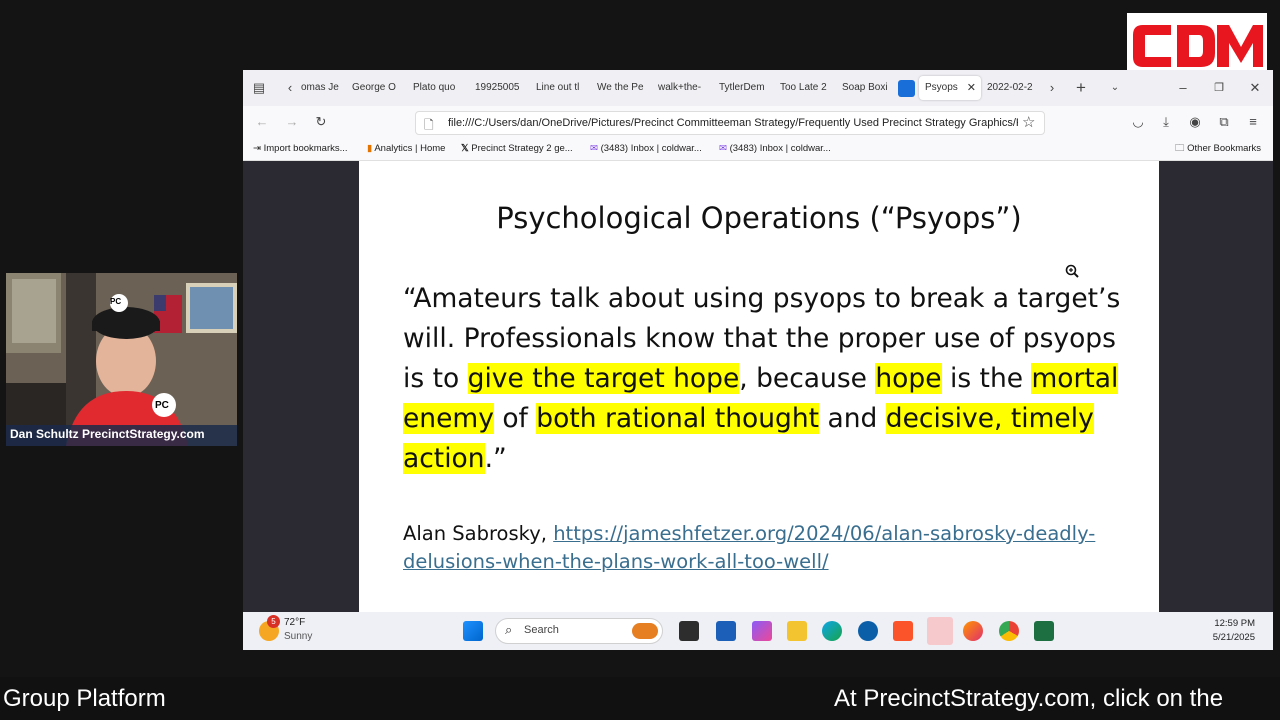 The width and height of the screenshot is (1280, 720). Describe the element at coordinates (940, 631) in the screenshot. I see `onedrive-icon` at that location.